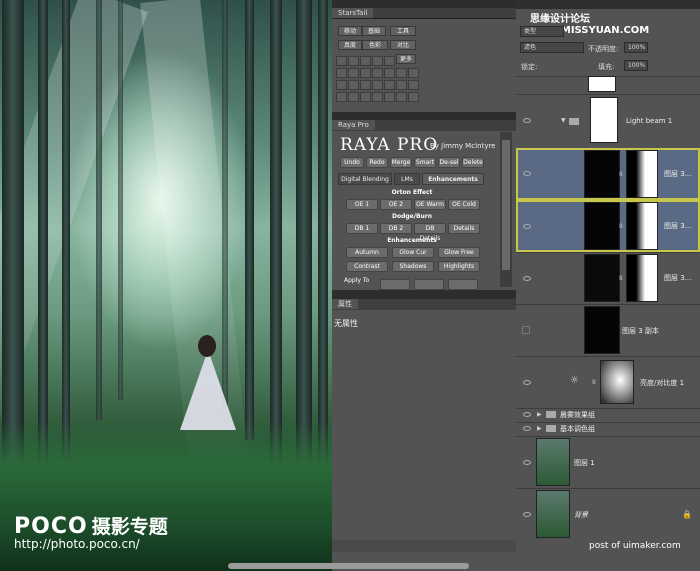 This screenshot has width=700, height=571. What do you see at coordinates (401, 162) in the screenshot?
I see `merge-button: Merge` at bounding box center [401, 162].